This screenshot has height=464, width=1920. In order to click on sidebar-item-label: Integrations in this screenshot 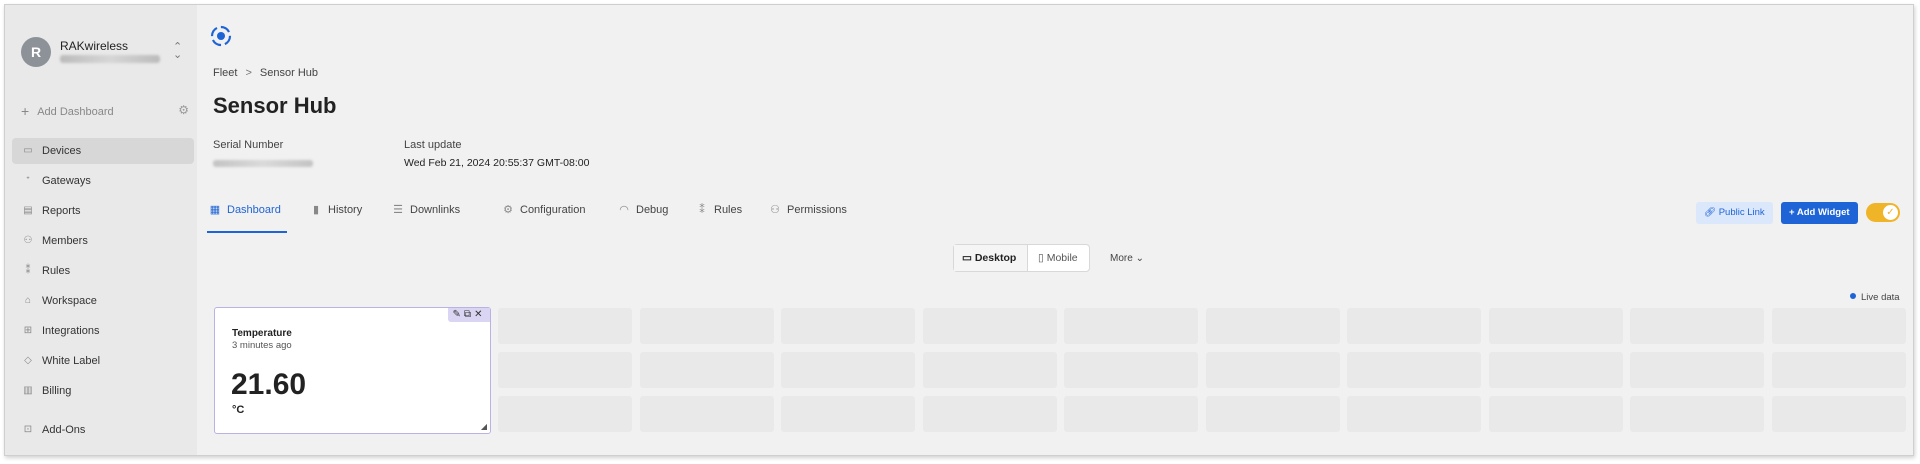, I will do `click(71, 331)`.